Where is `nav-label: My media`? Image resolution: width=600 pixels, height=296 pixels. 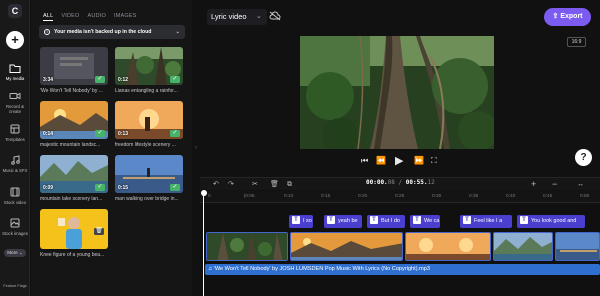 nav-label: My media is located at coordinates (15, 78).